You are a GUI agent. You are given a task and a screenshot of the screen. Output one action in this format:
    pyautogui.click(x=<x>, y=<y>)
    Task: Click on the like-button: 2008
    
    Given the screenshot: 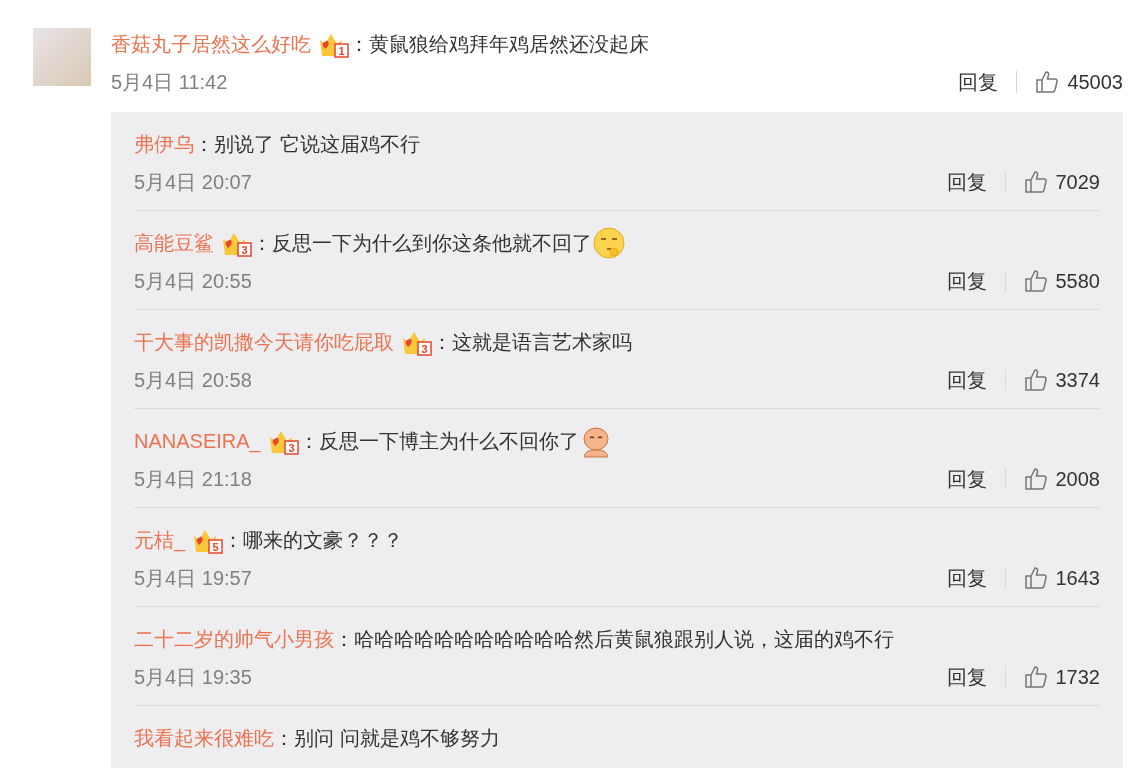 What is the action you would take?
    pyautogui.click(x=1061, y=479)
    